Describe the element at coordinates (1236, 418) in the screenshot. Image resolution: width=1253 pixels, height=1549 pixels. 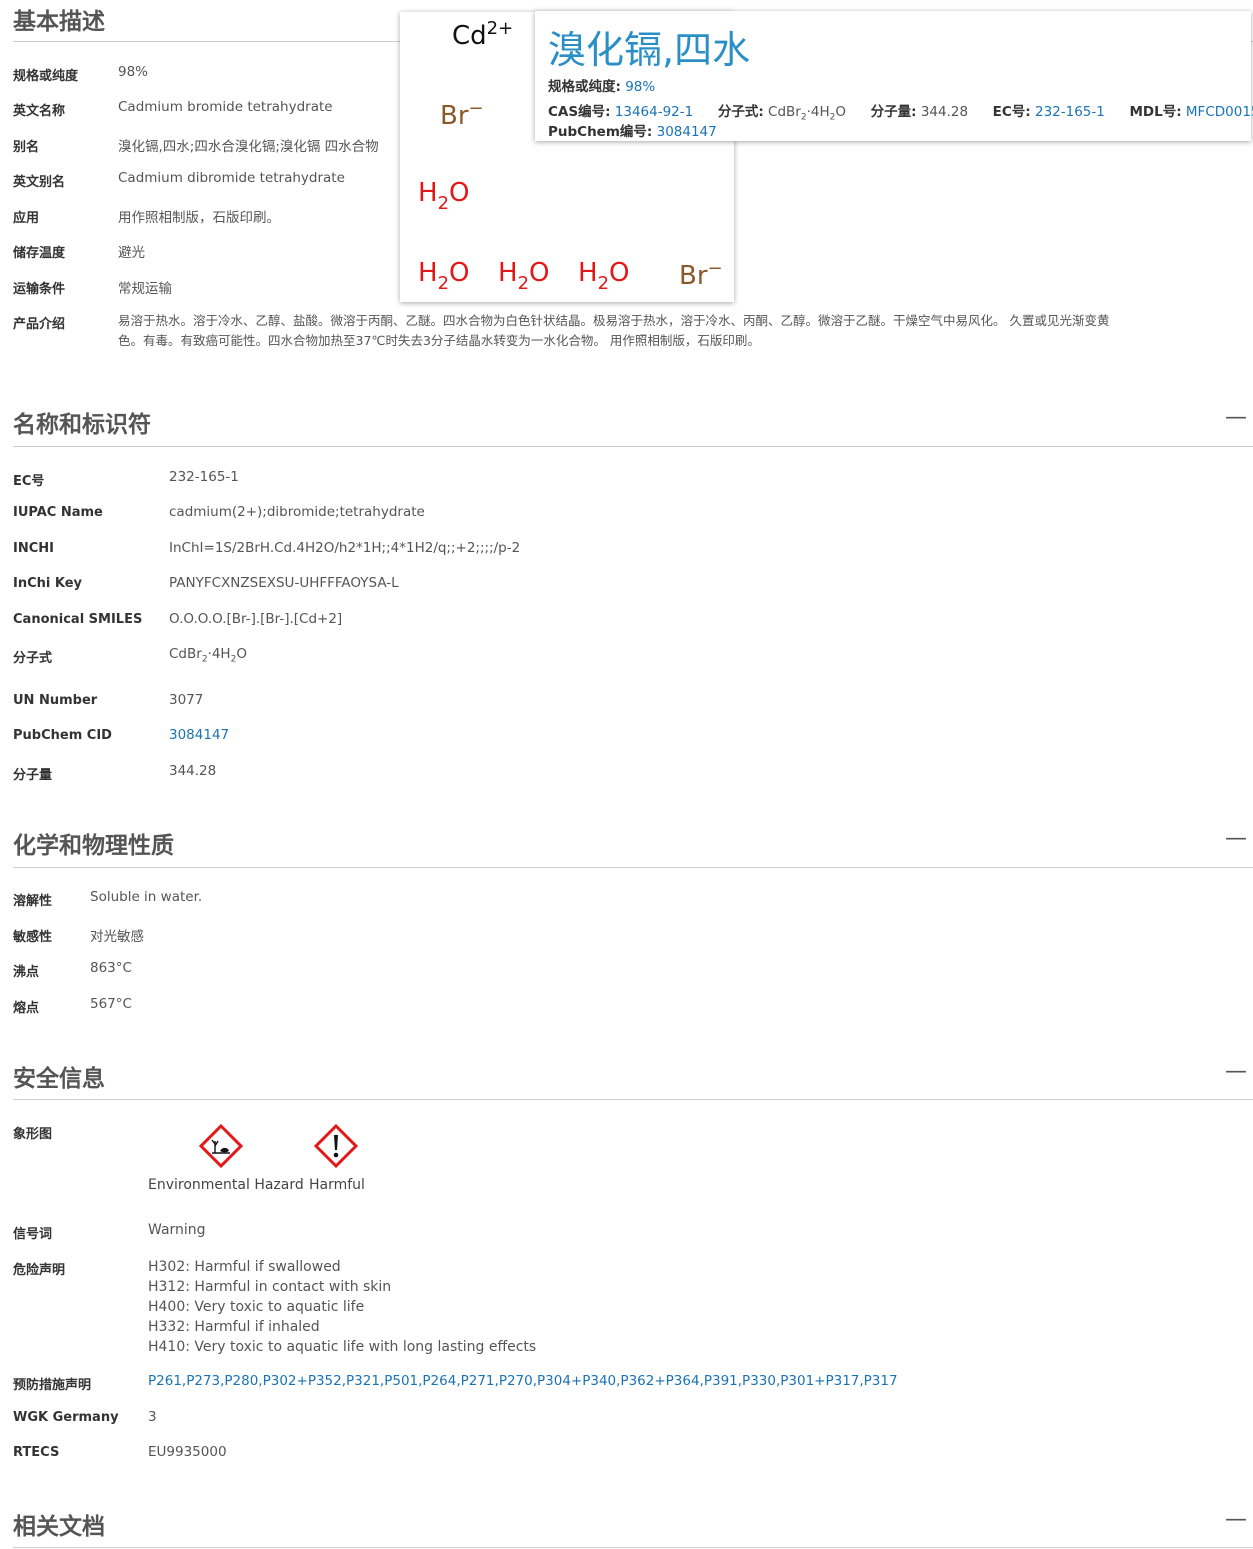
I see `collapse-identifiers-button: —` at that location.